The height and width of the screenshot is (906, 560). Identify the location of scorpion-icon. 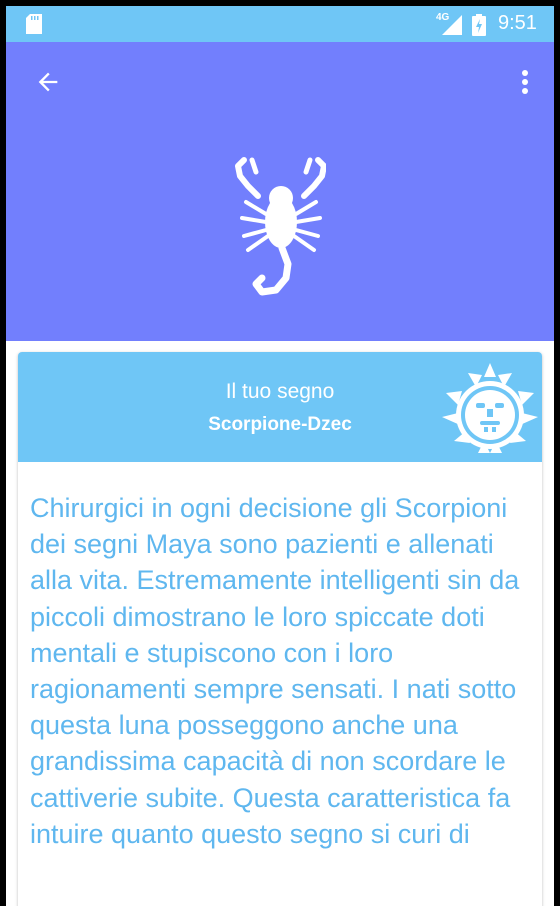
(280, 226).